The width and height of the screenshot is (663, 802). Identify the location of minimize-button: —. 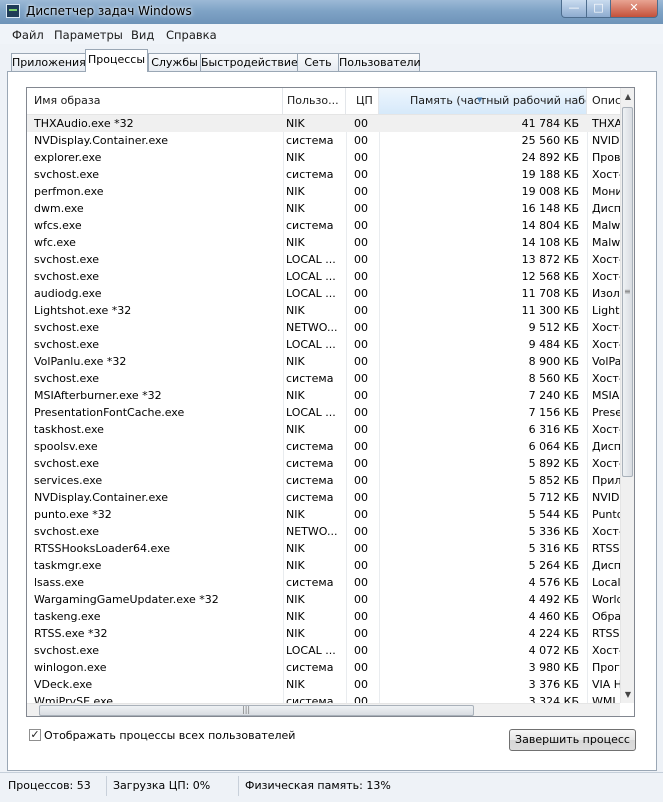
(574, 9).